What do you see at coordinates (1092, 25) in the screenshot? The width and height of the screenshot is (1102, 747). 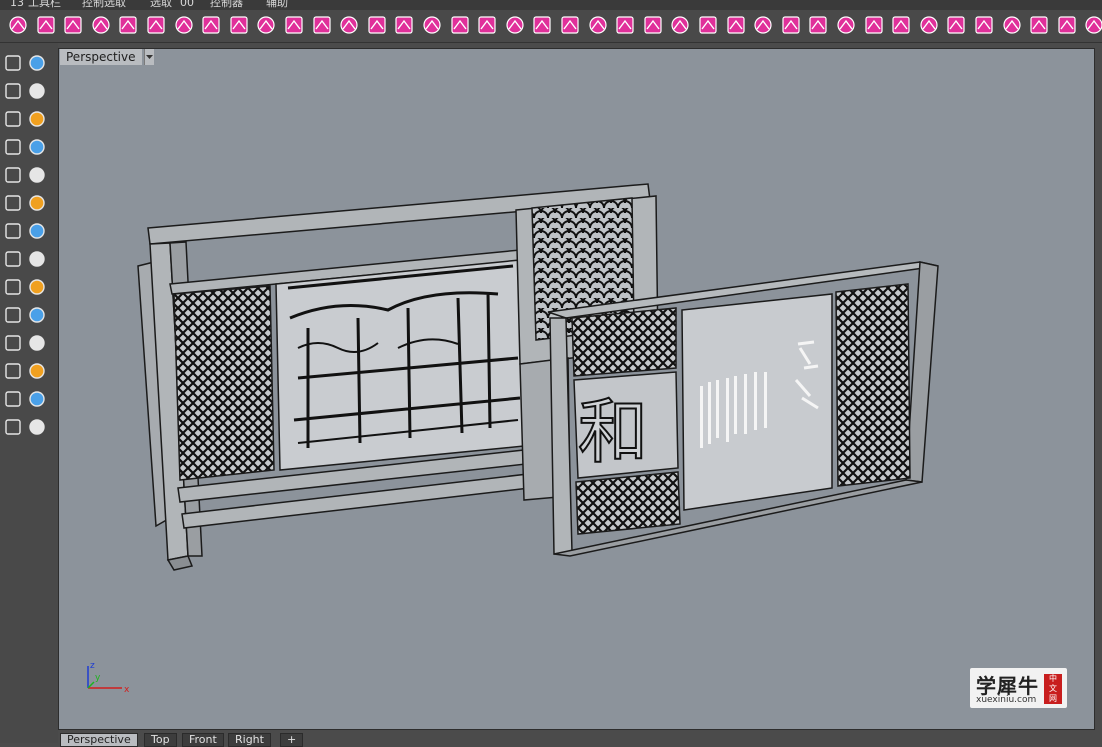 I see `grid-tool-icon` at bounding box center [1092, 25].